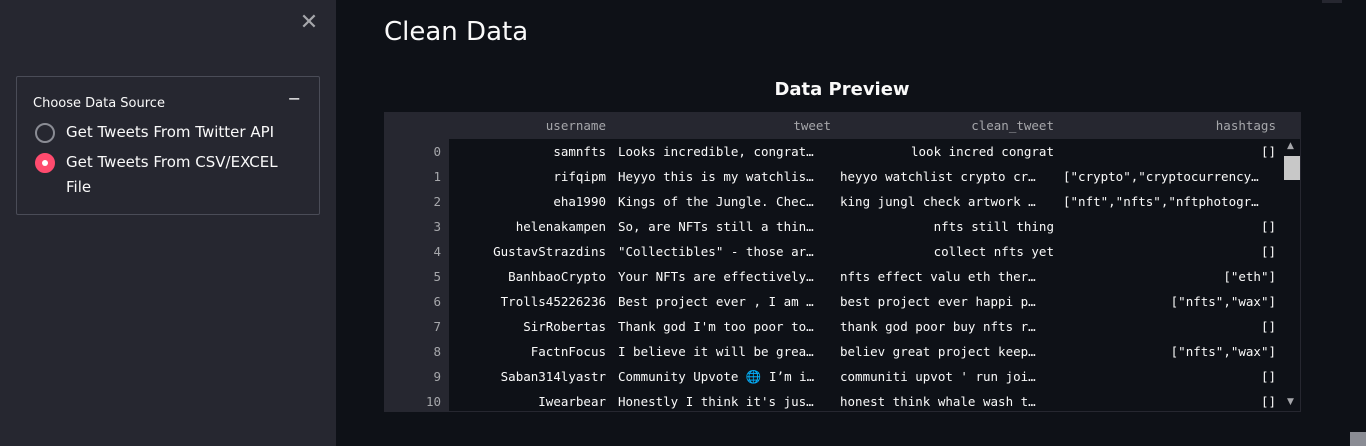 This screenshot has width=1366, height=446. I want to click on row-index: 8, so click(437, 351).